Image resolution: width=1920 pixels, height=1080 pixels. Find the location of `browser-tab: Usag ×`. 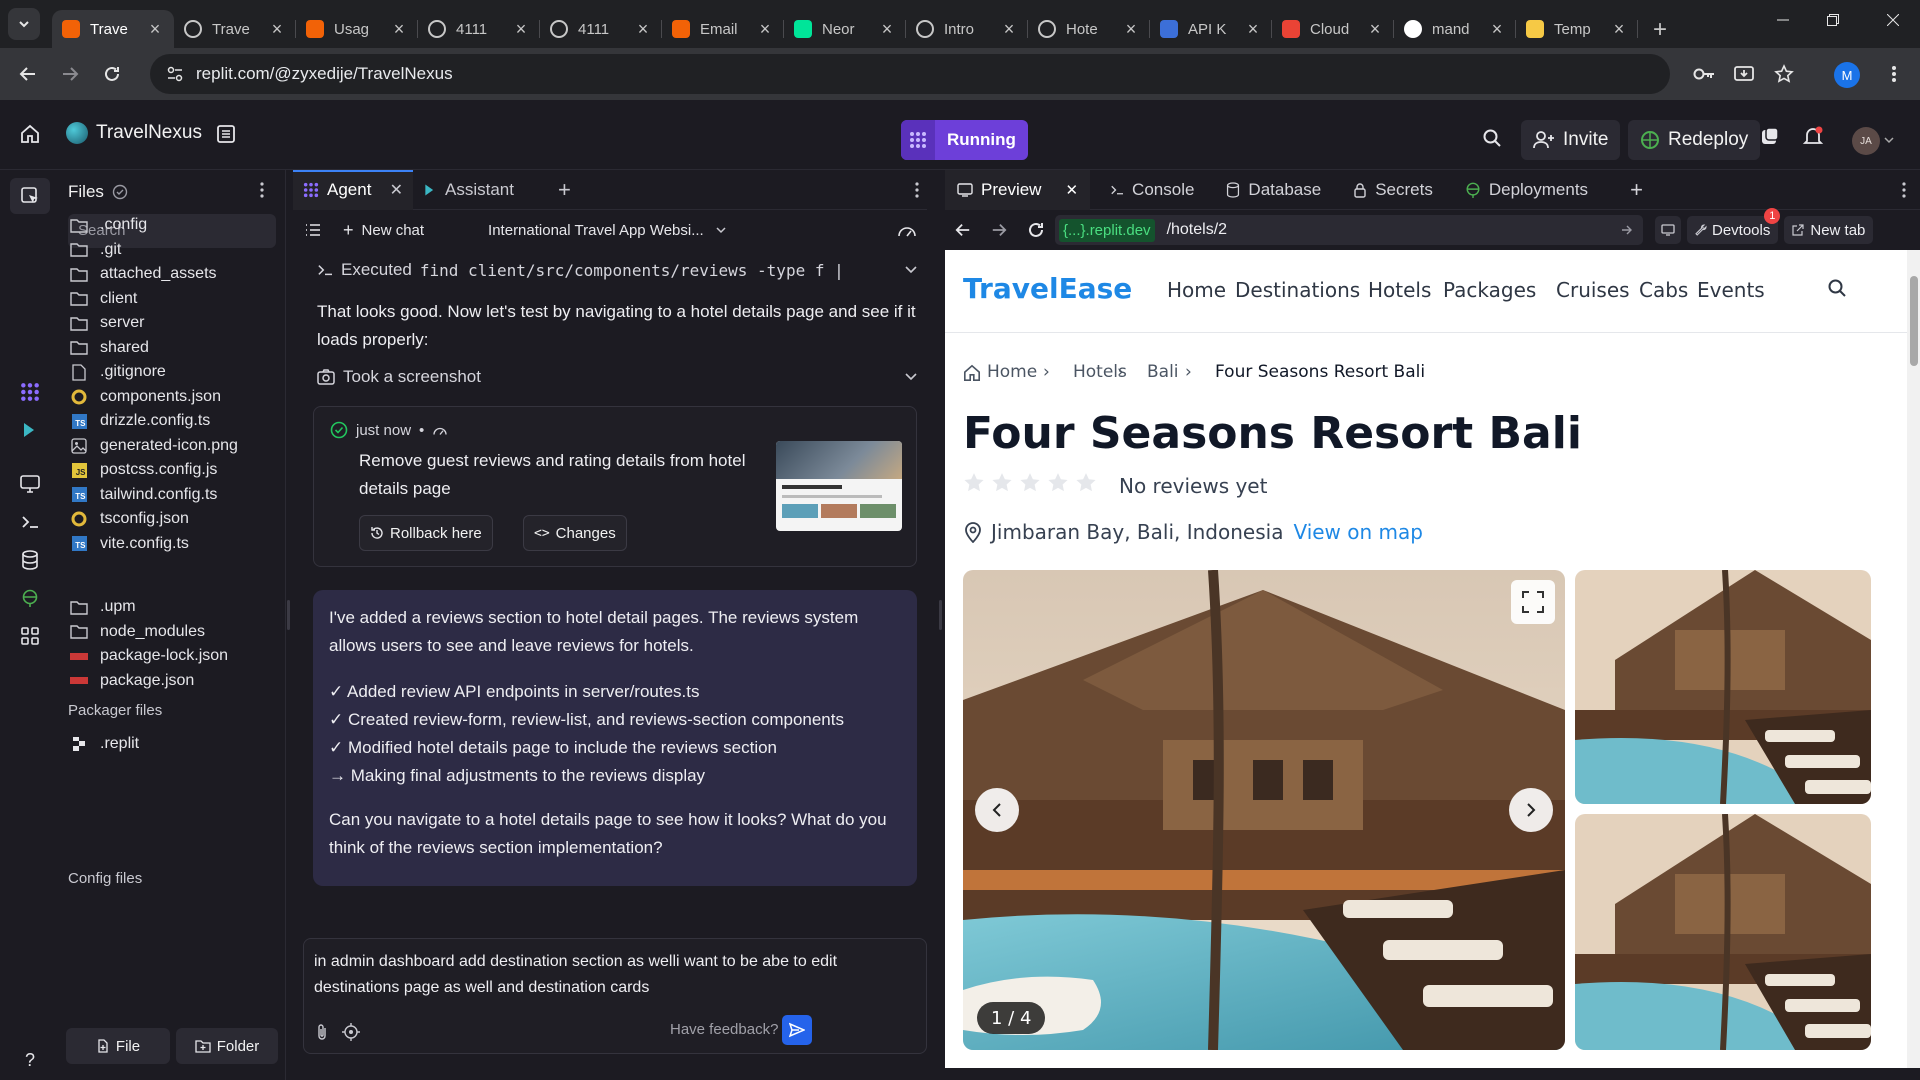

browser-tab: Usag × is located at coordinates (357, 29).